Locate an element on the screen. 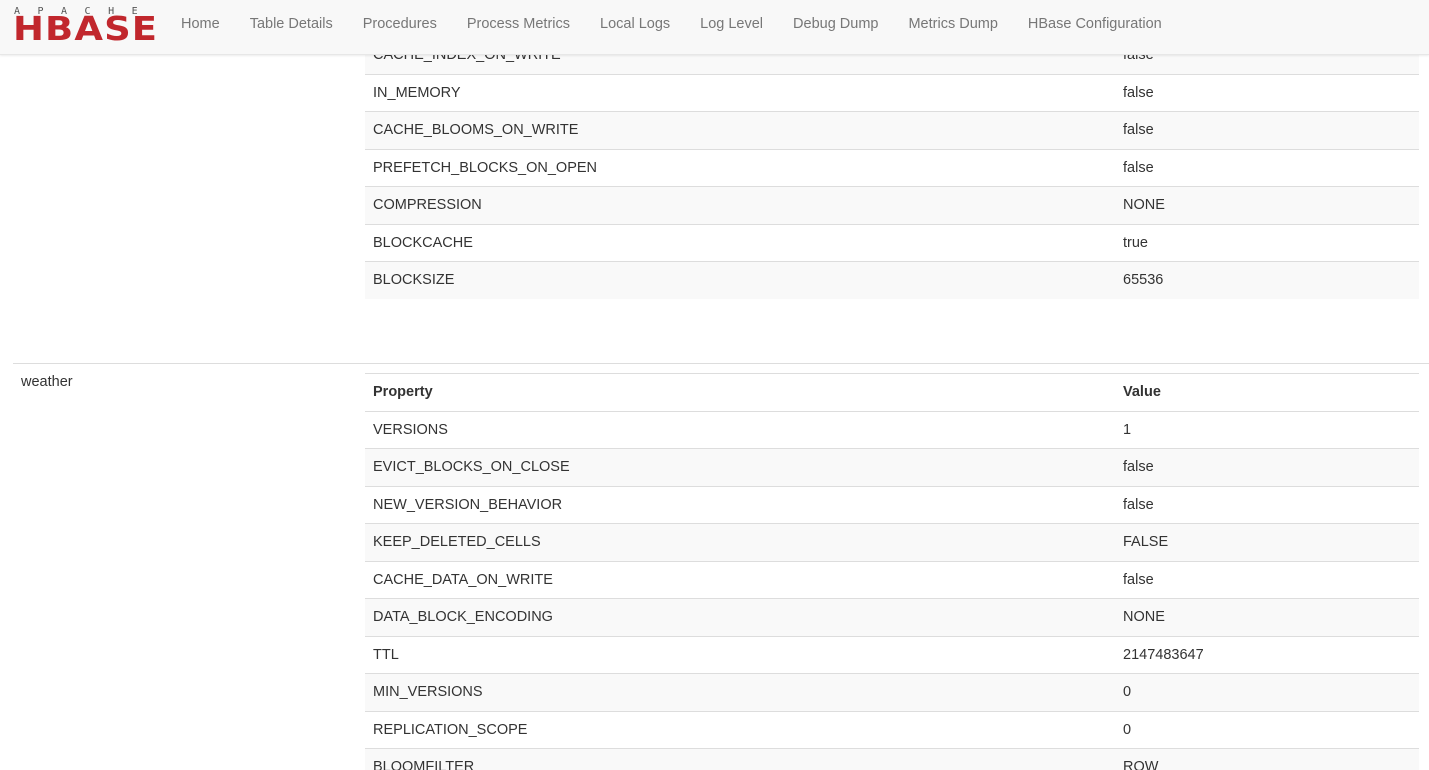  logo-hbase-text: HBASE is located at coordinates (86, 28).